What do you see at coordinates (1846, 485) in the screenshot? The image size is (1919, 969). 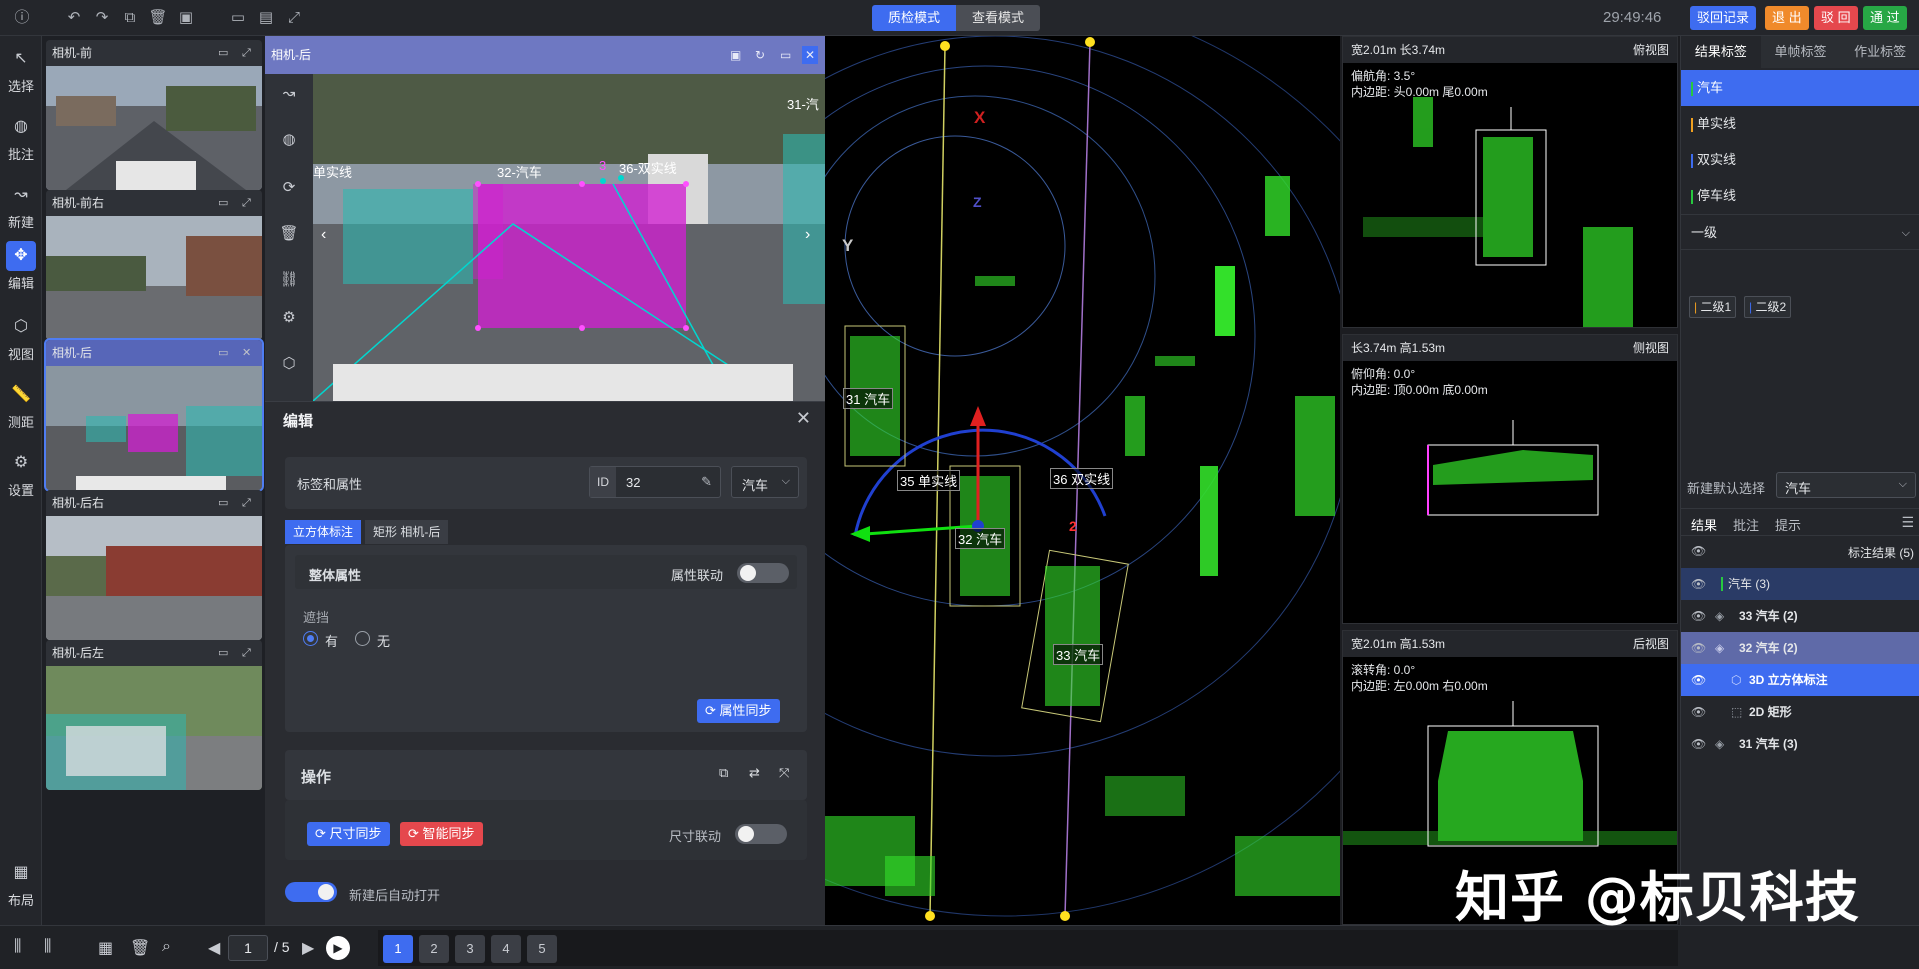 I see `default-select: 汽车 ⌵` at bounding box center [1846, 485].